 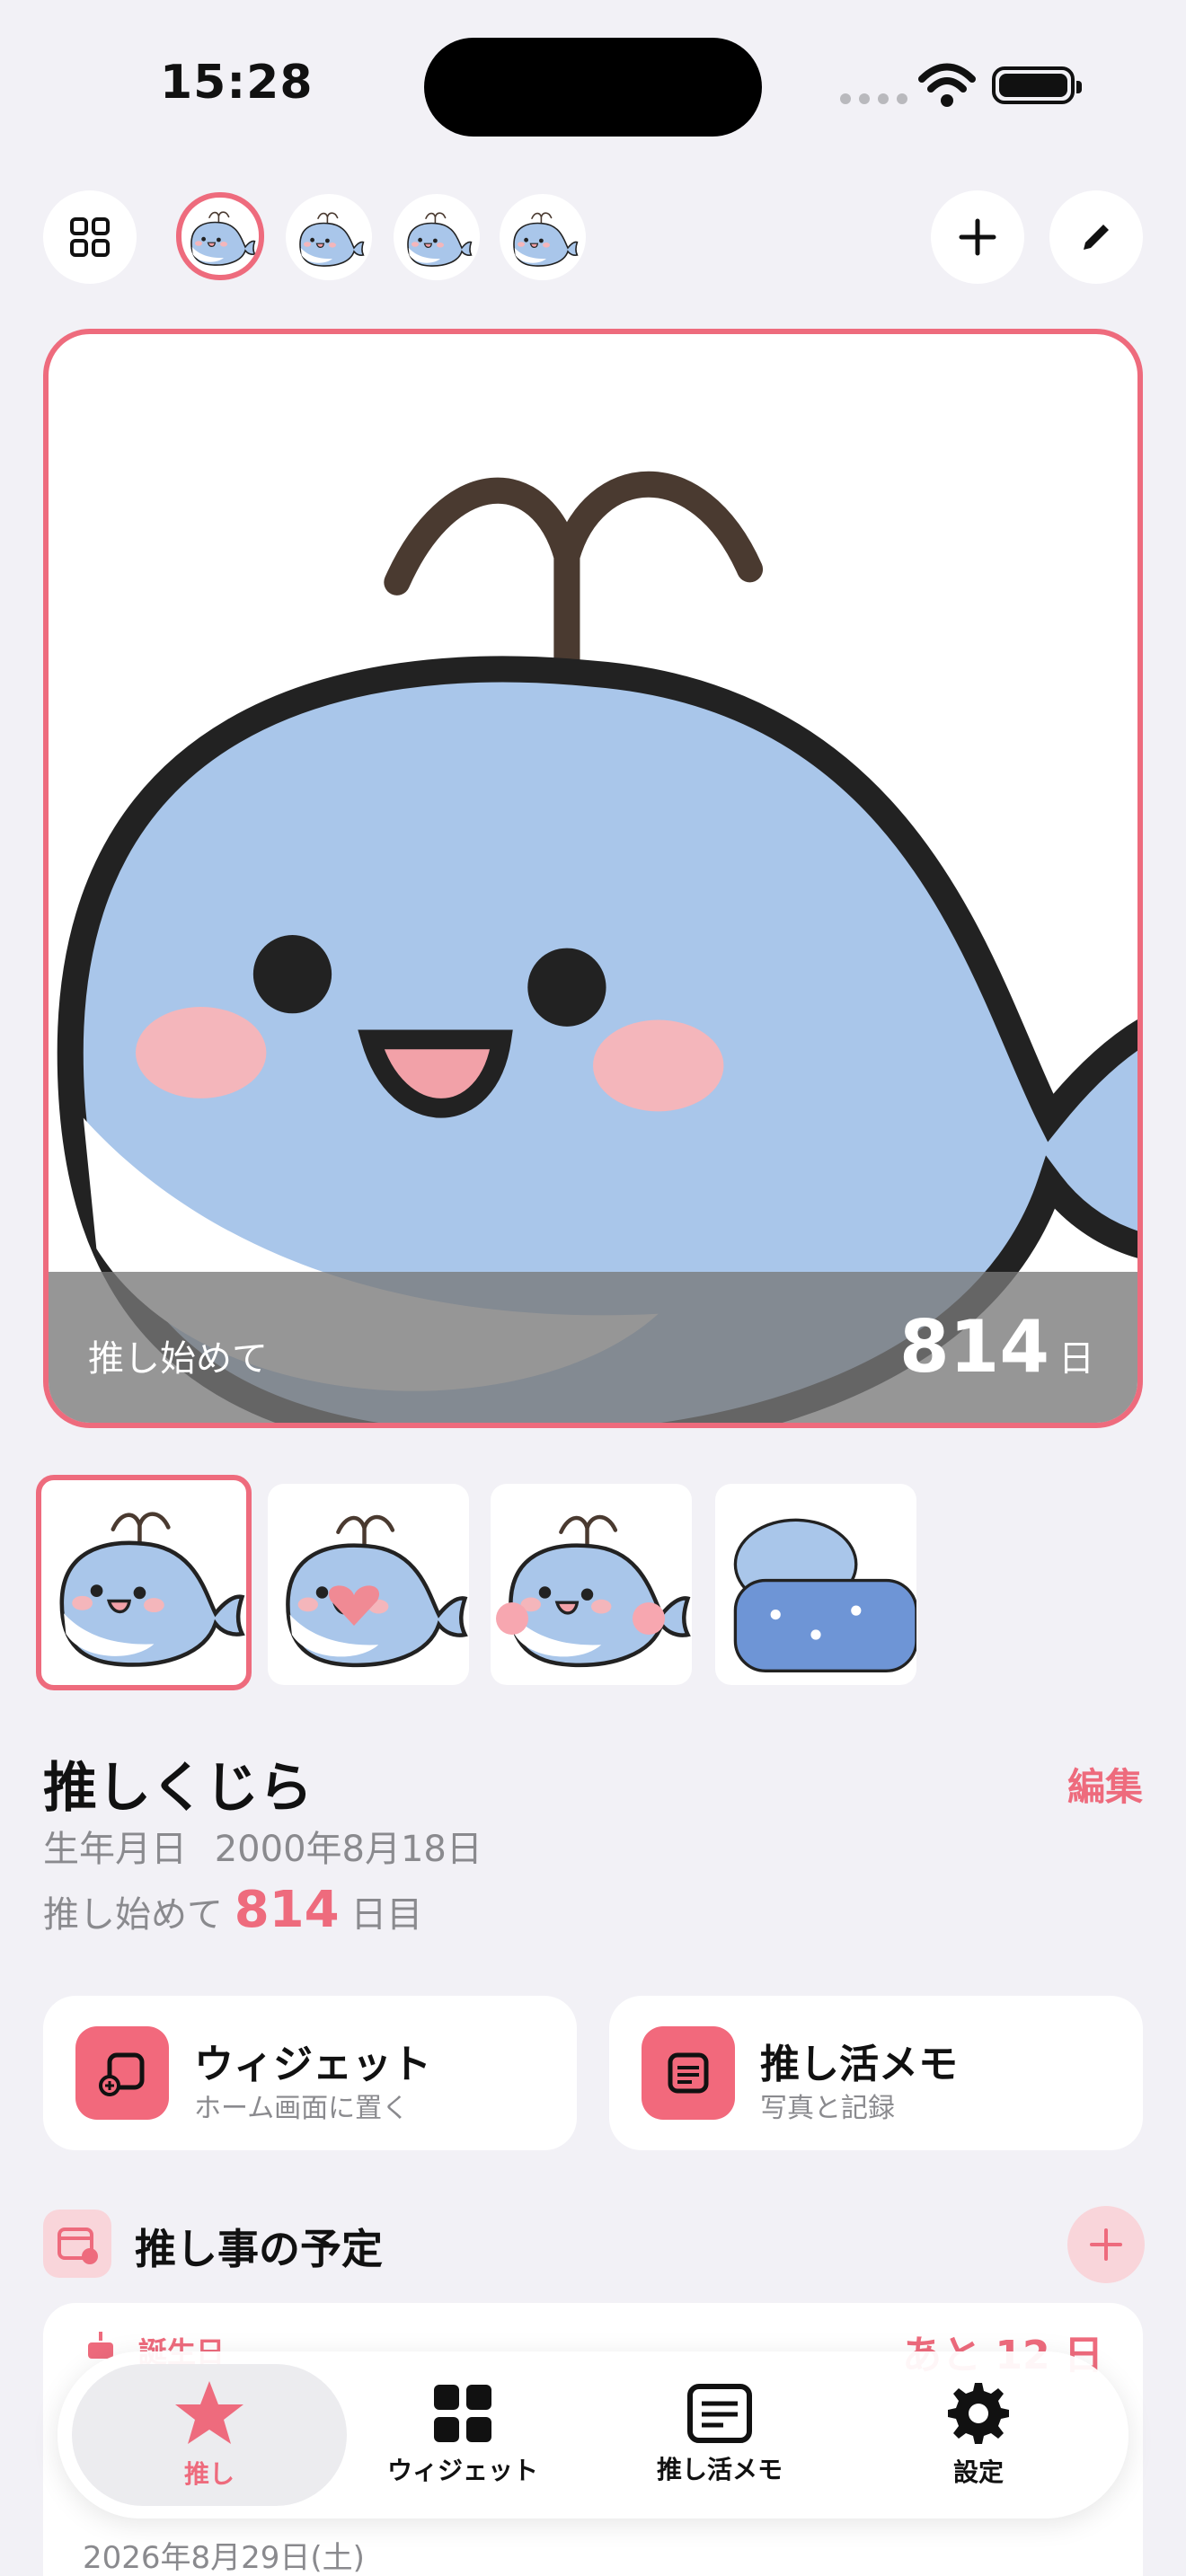 I want to click on dynamic-island, so click(x=593, y=87).